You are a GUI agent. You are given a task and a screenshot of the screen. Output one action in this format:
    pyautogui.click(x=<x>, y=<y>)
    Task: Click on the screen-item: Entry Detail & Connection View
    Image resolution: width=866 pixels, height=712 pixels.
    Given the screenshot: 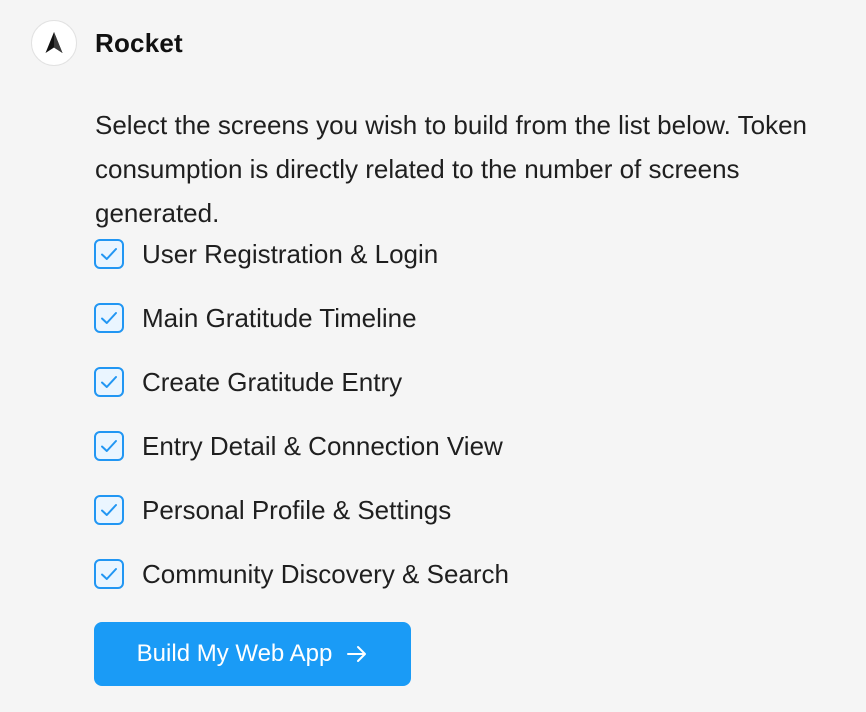 What is the action you would take?
    pyautogui.click(x=301, y=446)
    